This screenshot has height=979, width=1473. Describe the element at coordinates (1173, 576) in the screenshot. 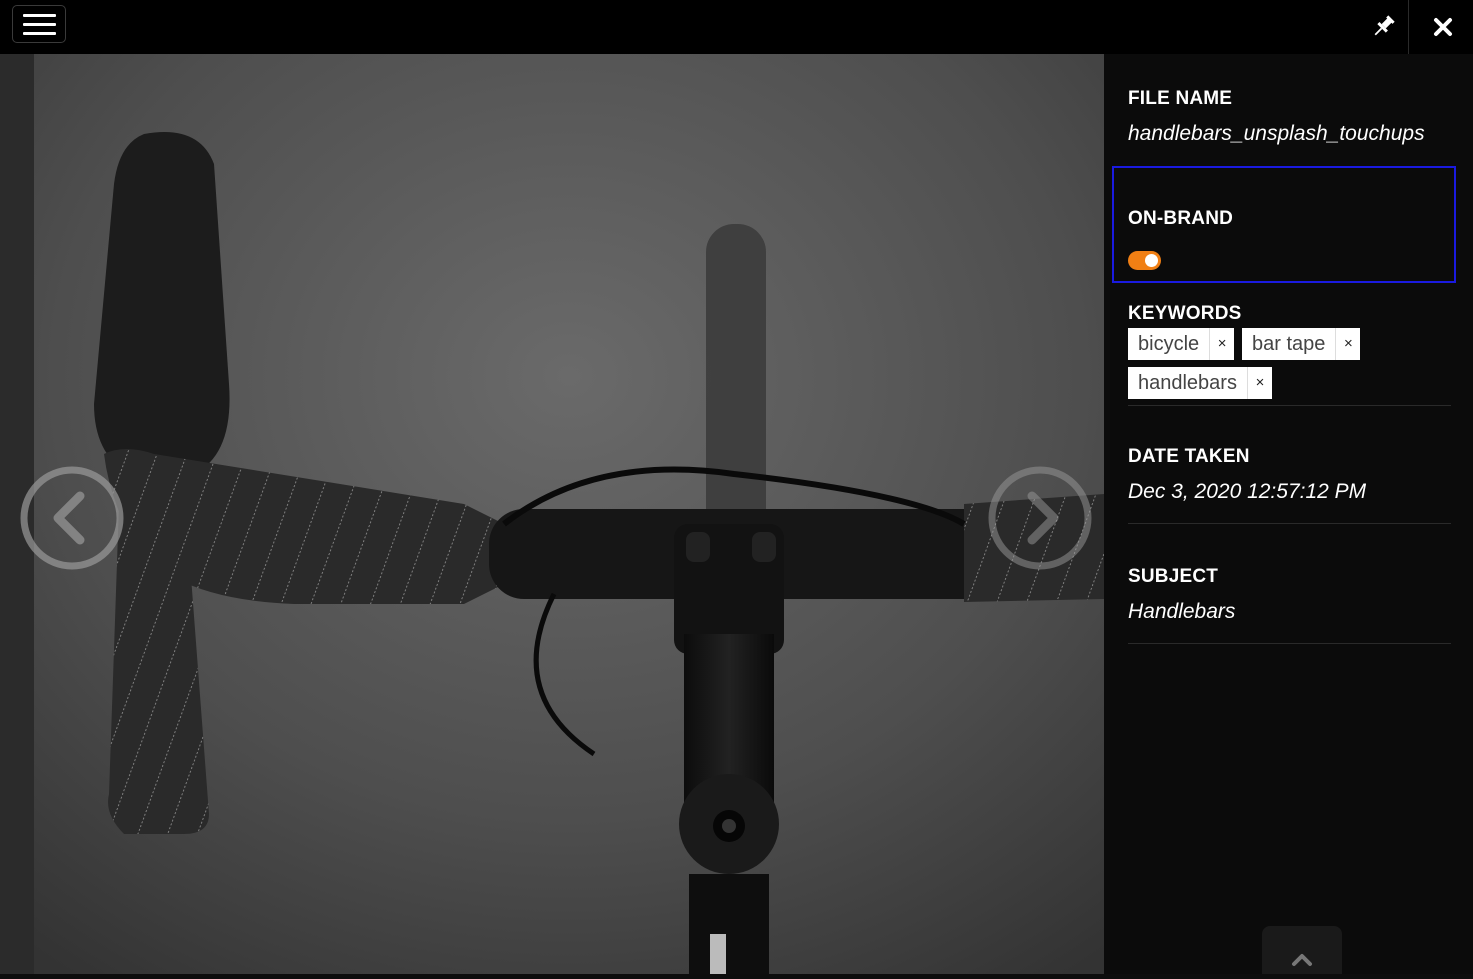

I see `subject-label: SUBJECT` at that location.